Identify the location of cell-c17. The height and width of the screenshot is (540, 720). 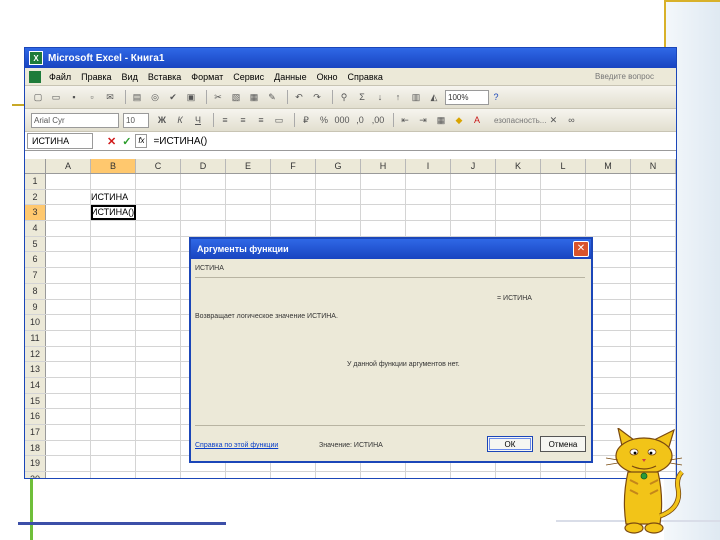
(158, 432).